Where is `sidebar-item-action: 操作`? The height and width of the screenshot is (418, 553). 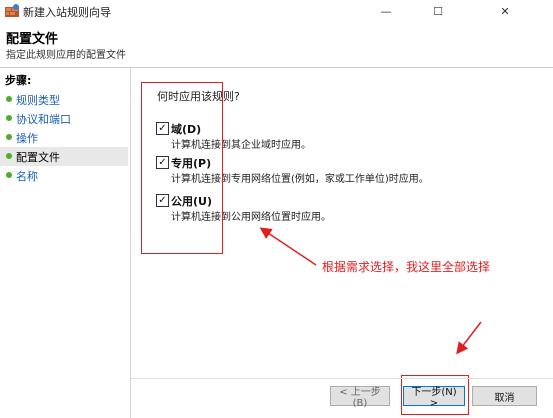
sidebar-item-action: 操作 is located at coordinates (64, 137).